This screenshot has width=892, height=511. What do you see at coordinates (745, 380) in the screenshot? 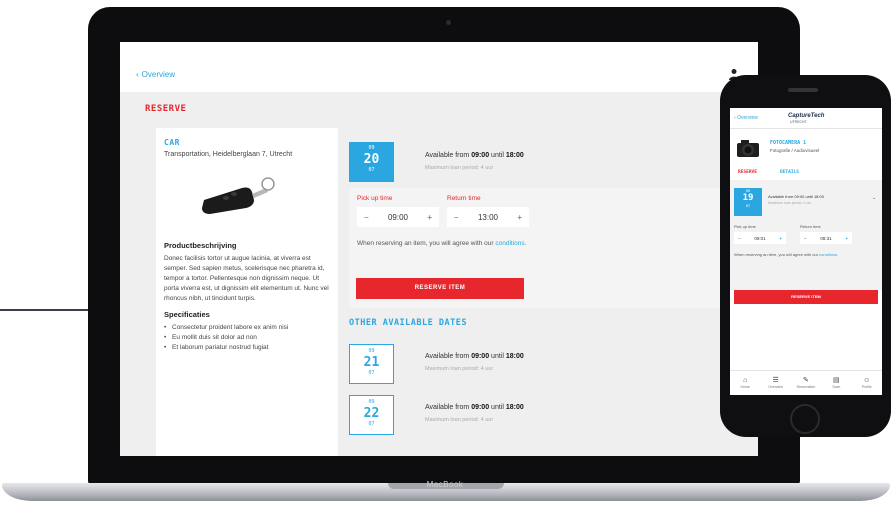
I see `home-icon: ⌂` at bounding box center [745, 380].